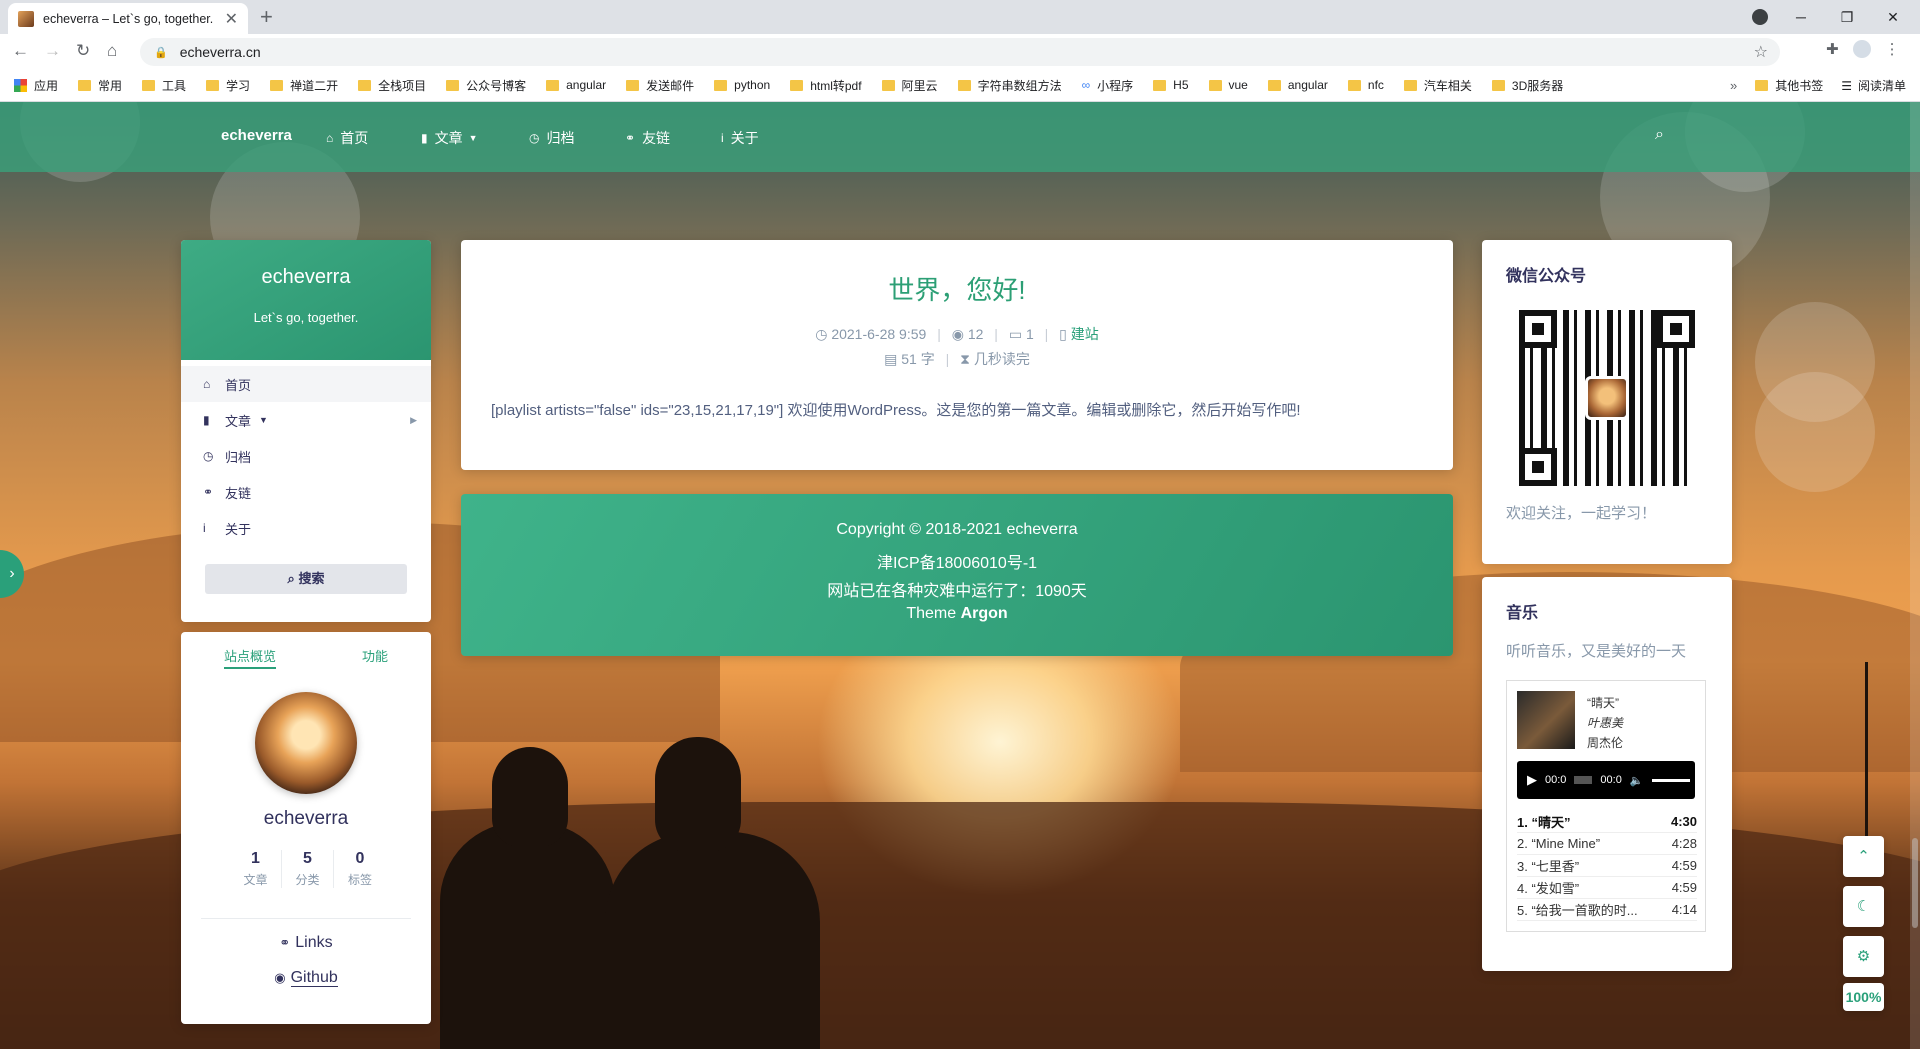  Describe the element at coordinates (375, 657) in the screenshot. I see `tab-function: 功能` at that location.